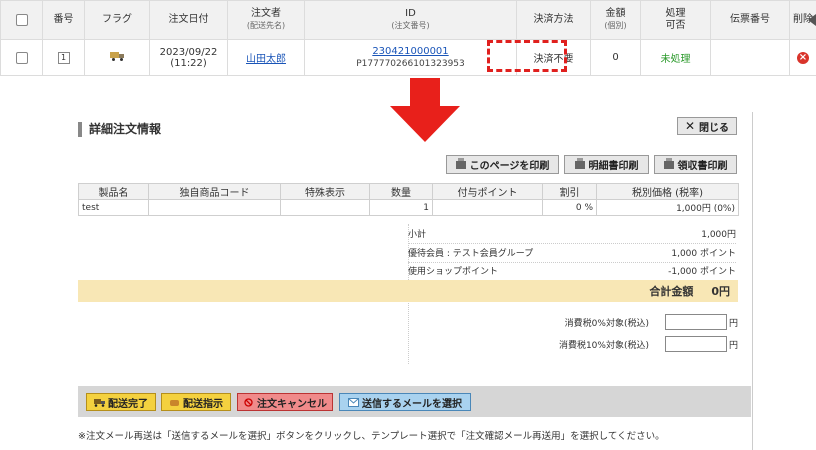 This screenshot has height=450, width=816. I want to click on header-process-label: 処理, so click(675, 13).